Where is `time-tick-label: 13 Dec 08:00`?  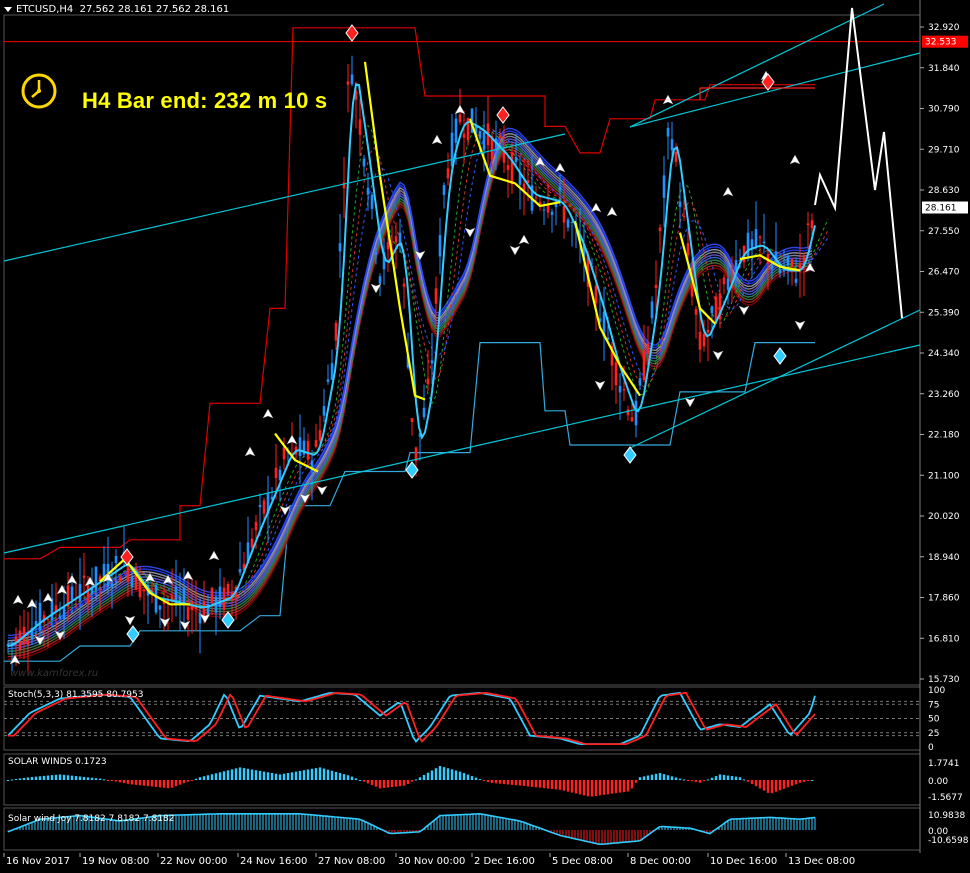
time-tick-label: 13 Dec 08:00 is located at coordinates (821, 861).